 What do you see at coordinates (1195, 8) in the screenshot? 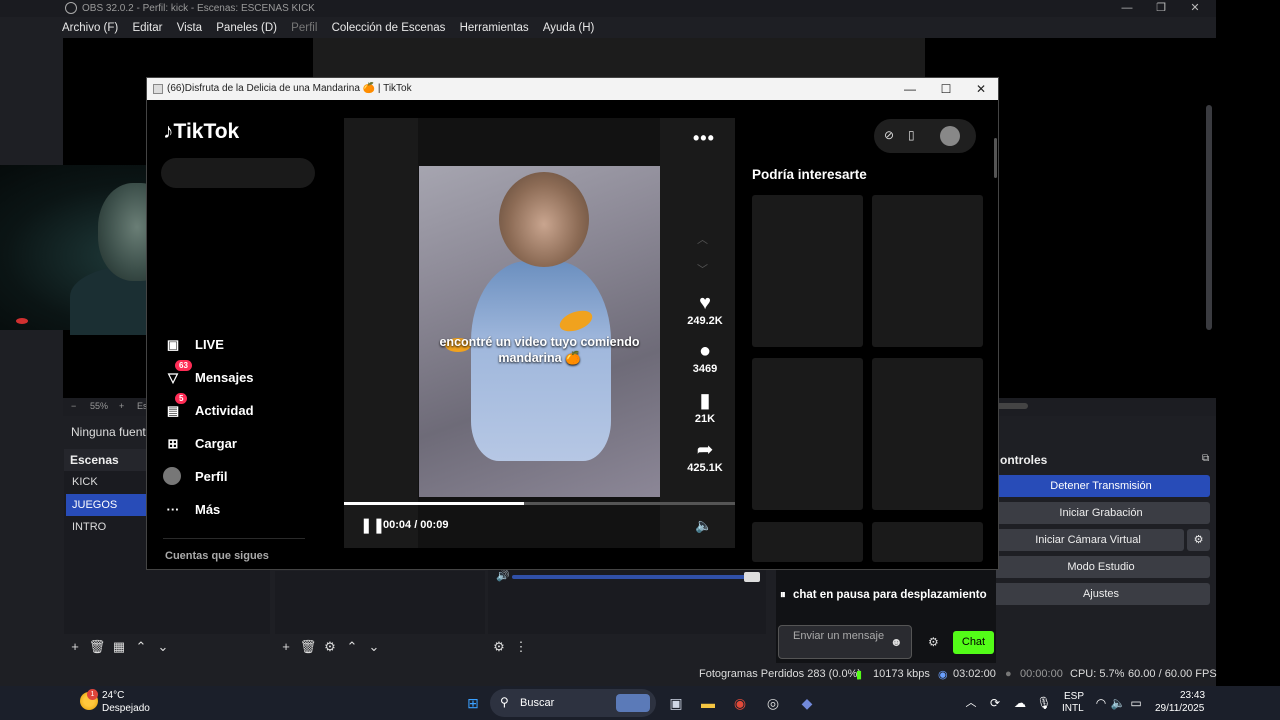
I see `close-icon: ✕` at bounding box center [1195, 8].